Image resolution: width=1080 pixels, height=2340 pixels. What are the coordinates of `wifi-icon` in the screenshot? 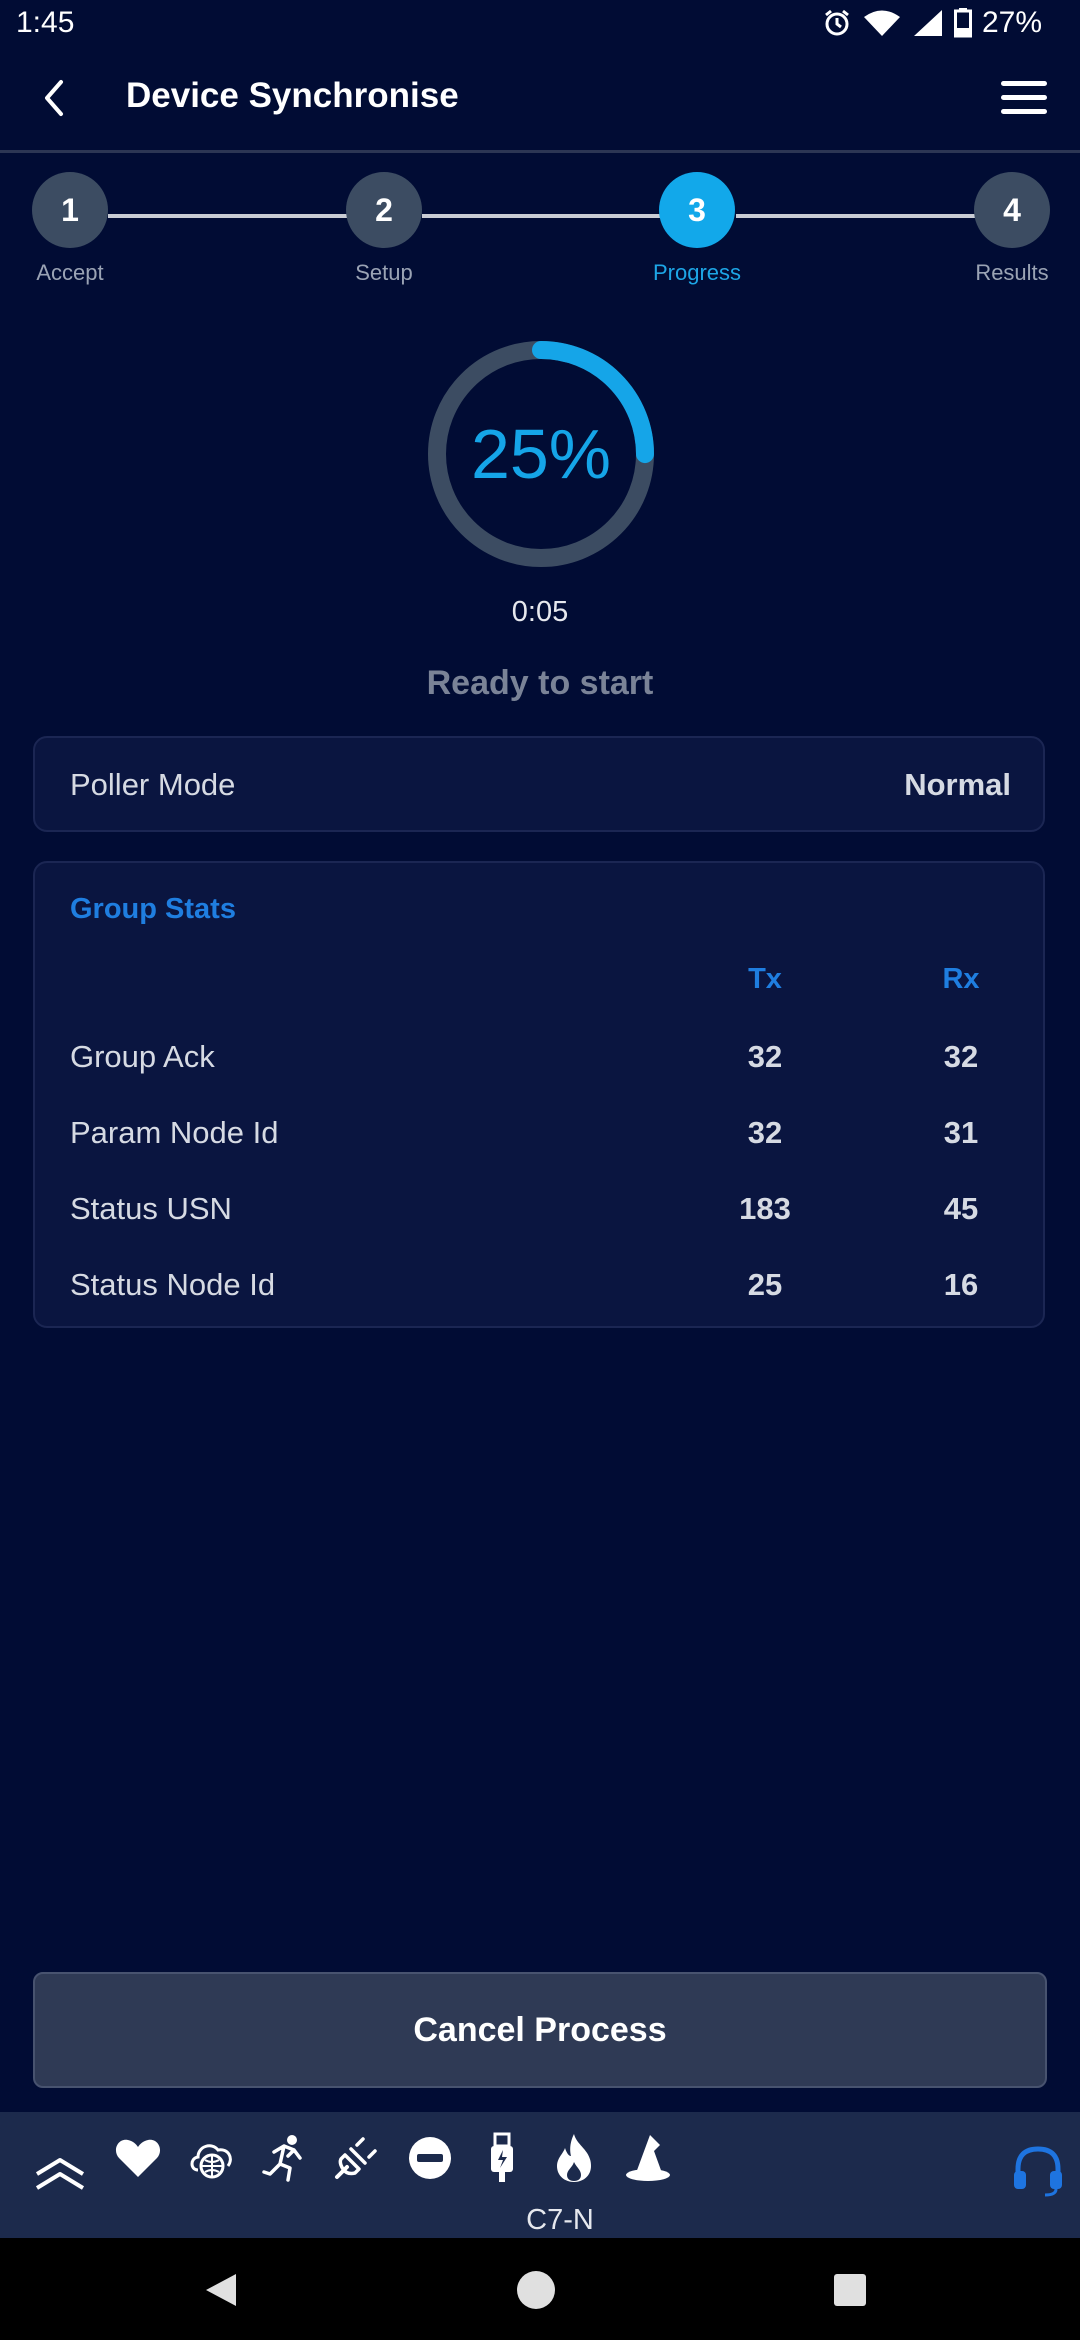 It's located at (882, 23).